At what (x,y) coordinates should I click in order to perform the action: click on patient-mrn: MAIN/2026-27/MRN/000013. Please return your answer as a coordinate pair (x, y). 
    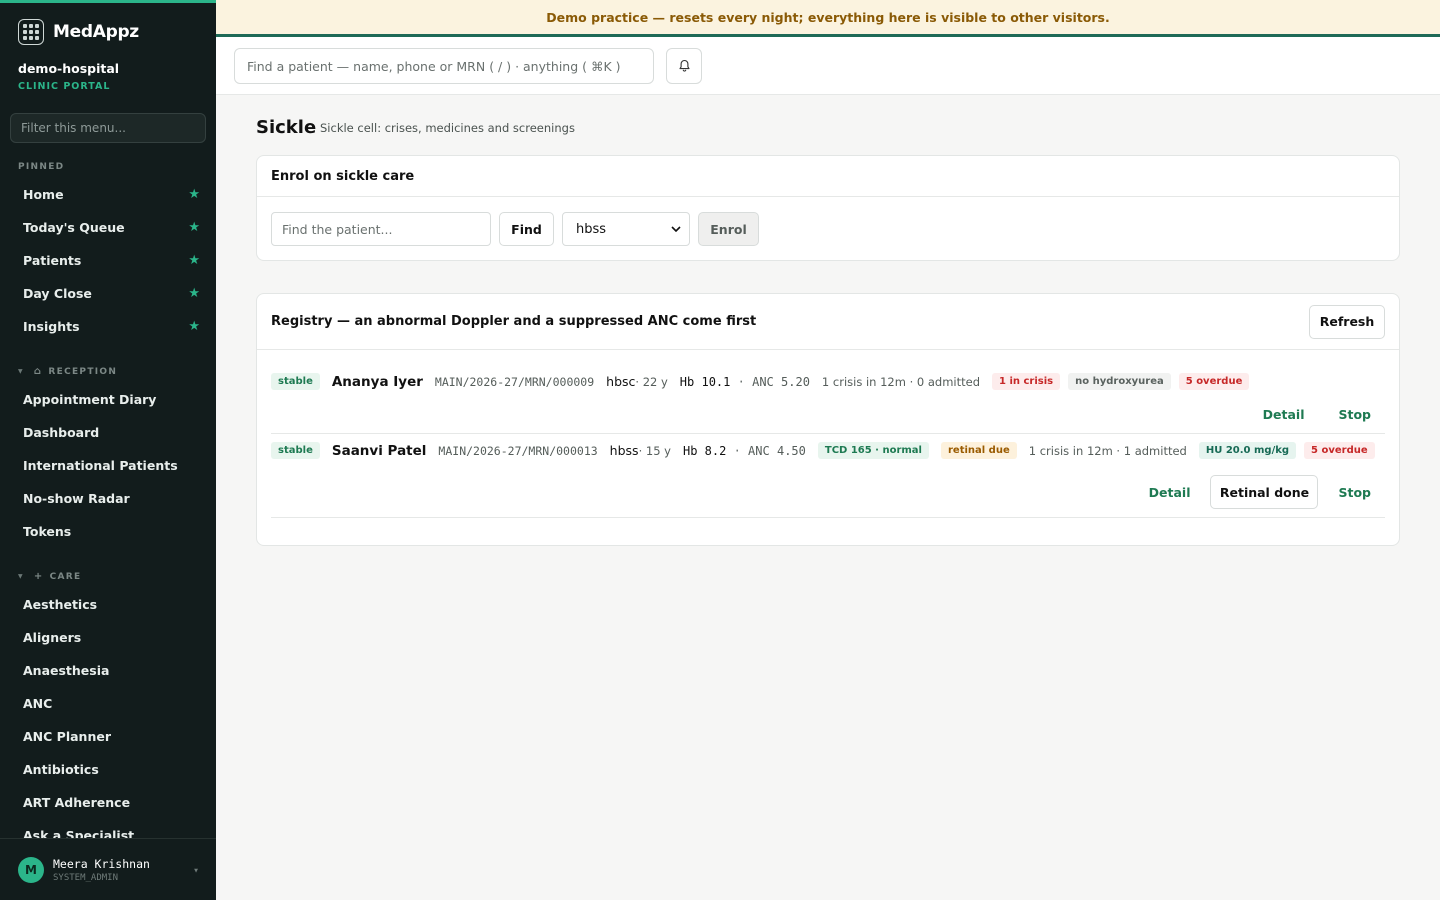
    Looking at the image, I should click on (518, 450).